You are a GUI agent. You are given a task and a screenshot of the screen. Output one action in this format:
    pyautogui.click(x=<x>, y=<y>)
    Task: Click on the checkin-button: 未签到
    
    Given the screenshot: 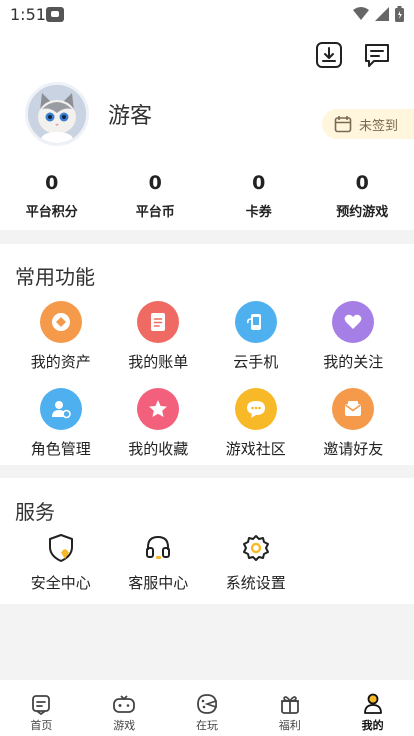 What is the action you would take?
    pyautogui.click(x=368, y=124)
    